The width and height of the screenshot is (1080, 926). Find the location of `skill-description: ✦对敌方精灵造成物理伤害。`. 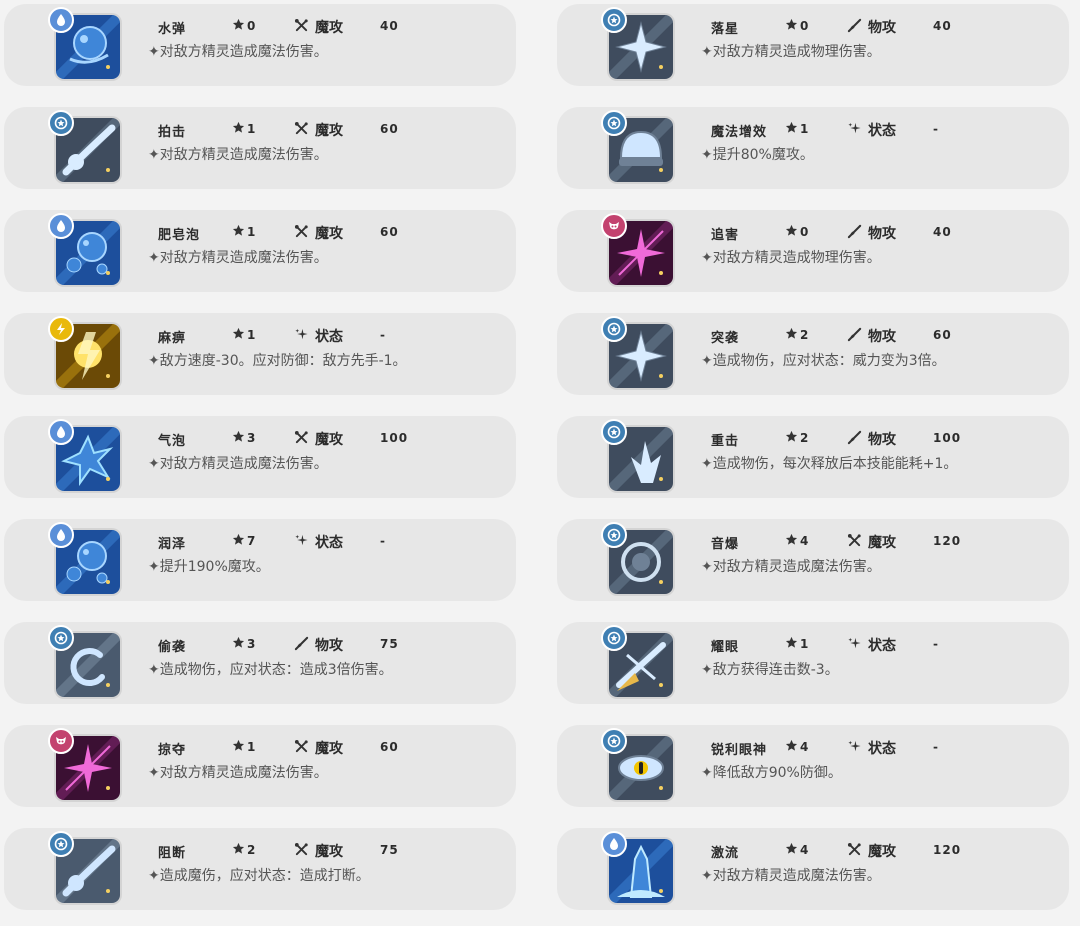

skill-description: ✦对敌方精灵造成物理伤害。 is located at coordinates (791, 52).